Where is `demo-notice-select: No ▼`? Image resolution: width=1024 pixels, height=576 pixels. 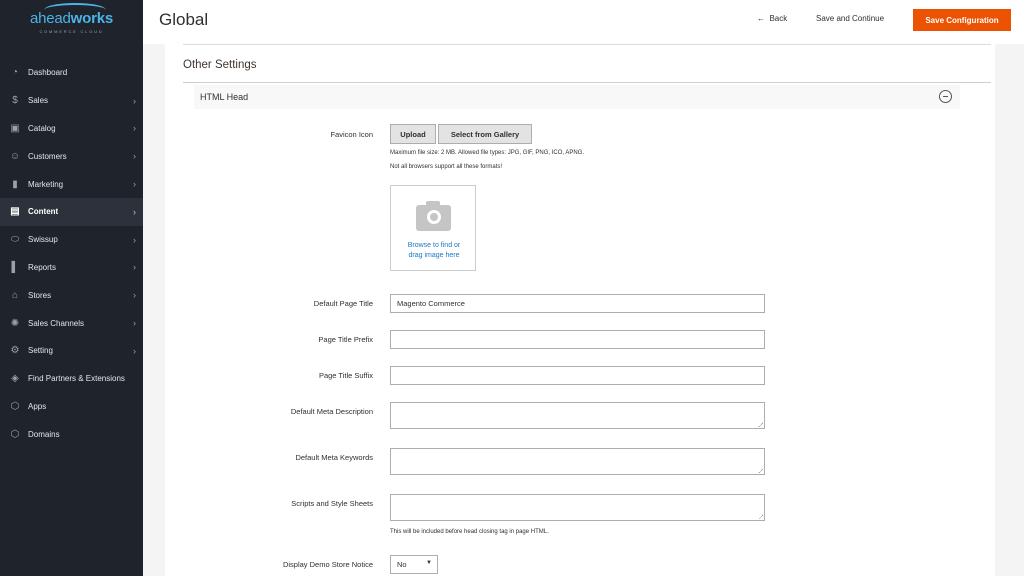
demo-notice-select: No ▼ is located at coordinates (414, 564).